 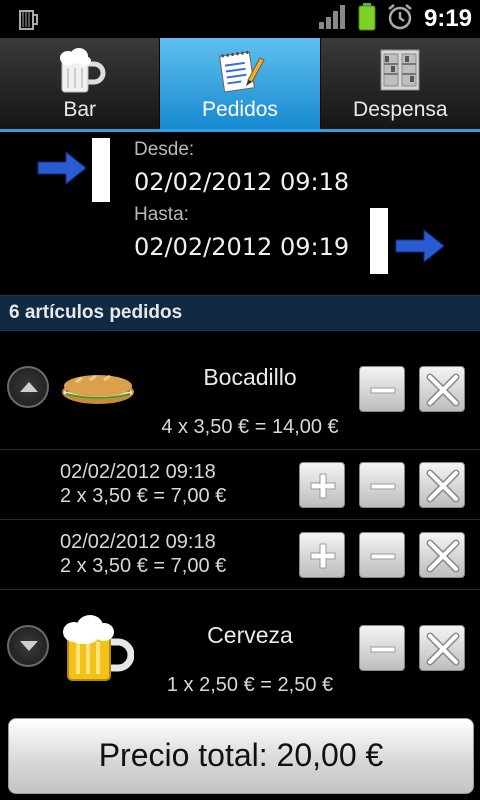 What do you see at coordinates (161, 214) in the screenshot?
I see `to-label: Hasta:` at bounding box center [161, 214].